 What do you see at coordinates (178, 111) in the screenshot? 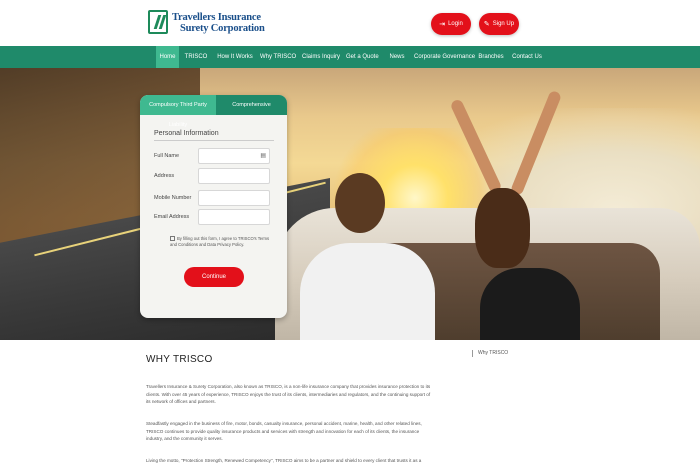
I see `tab-ctpl: Compulsory Third Party Liability` at bounding box center [178, 111].